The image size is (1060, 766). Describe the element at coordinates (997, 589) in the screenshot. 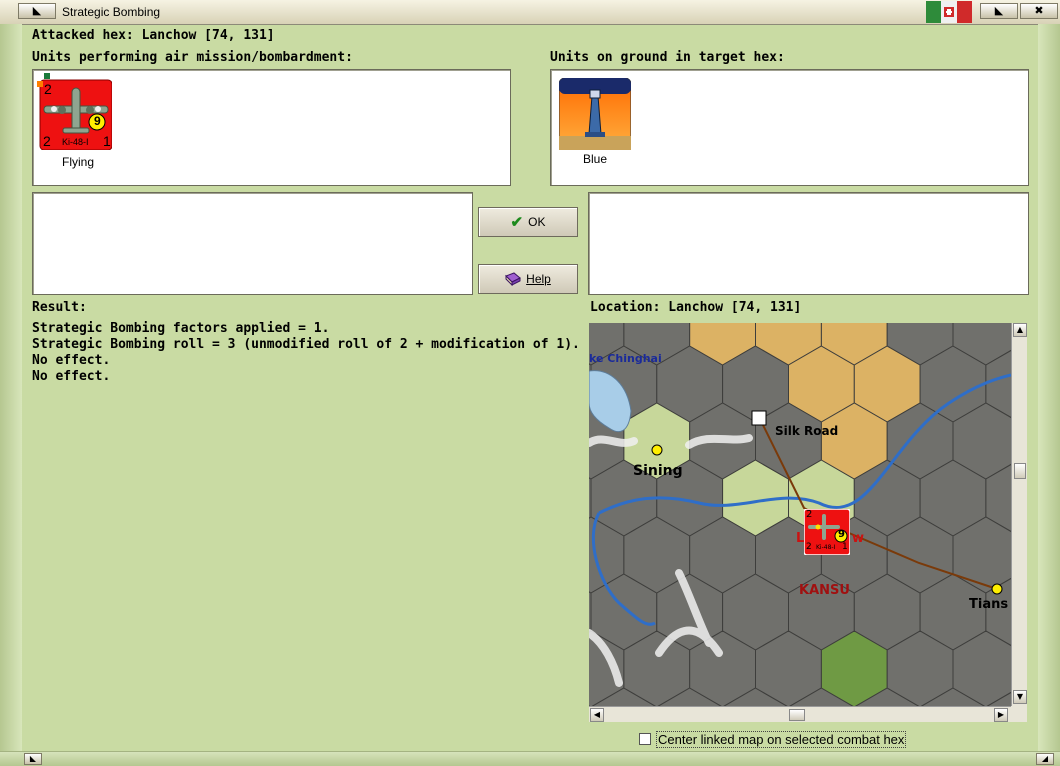

I see `city-tians-dot` at that location.